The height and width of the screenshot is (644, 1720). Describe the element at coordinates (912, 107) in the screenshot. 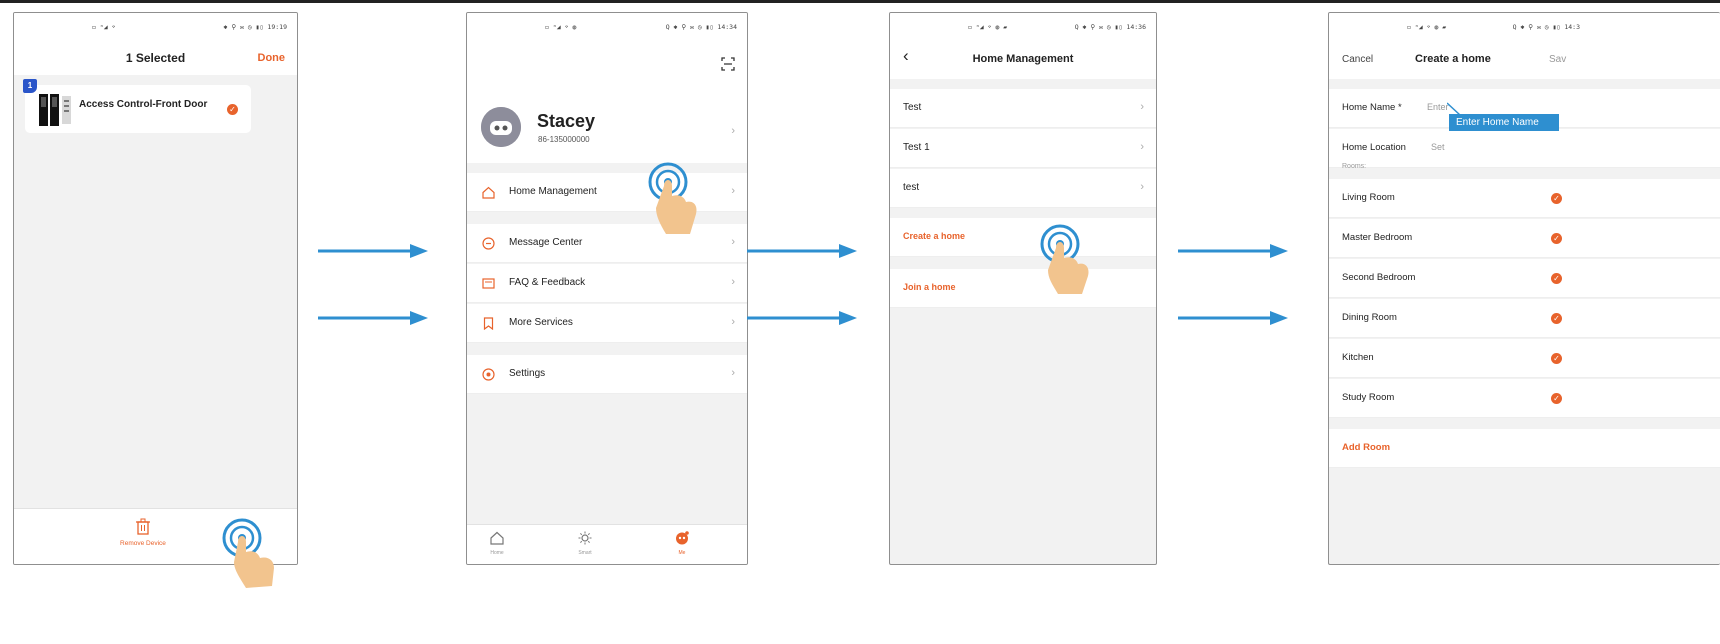

I see `home-name: Test` at that location.